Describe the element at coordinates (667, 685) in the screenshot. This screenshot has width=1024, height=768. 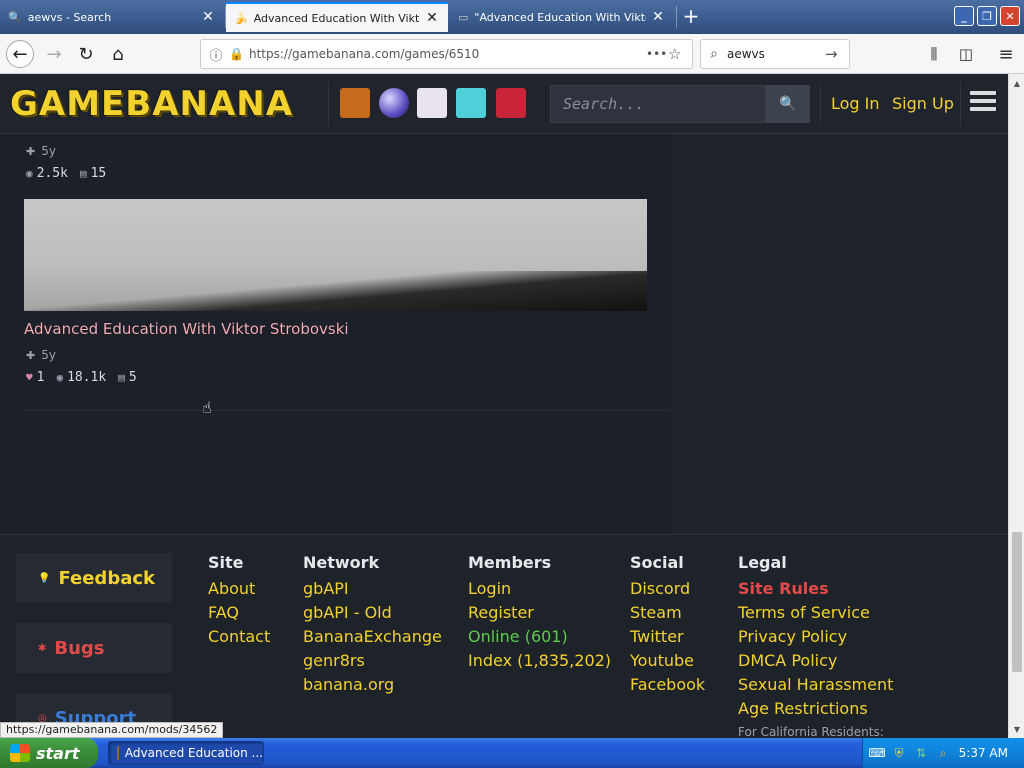
I see `footer-link-facebook: Facebook` at that location.